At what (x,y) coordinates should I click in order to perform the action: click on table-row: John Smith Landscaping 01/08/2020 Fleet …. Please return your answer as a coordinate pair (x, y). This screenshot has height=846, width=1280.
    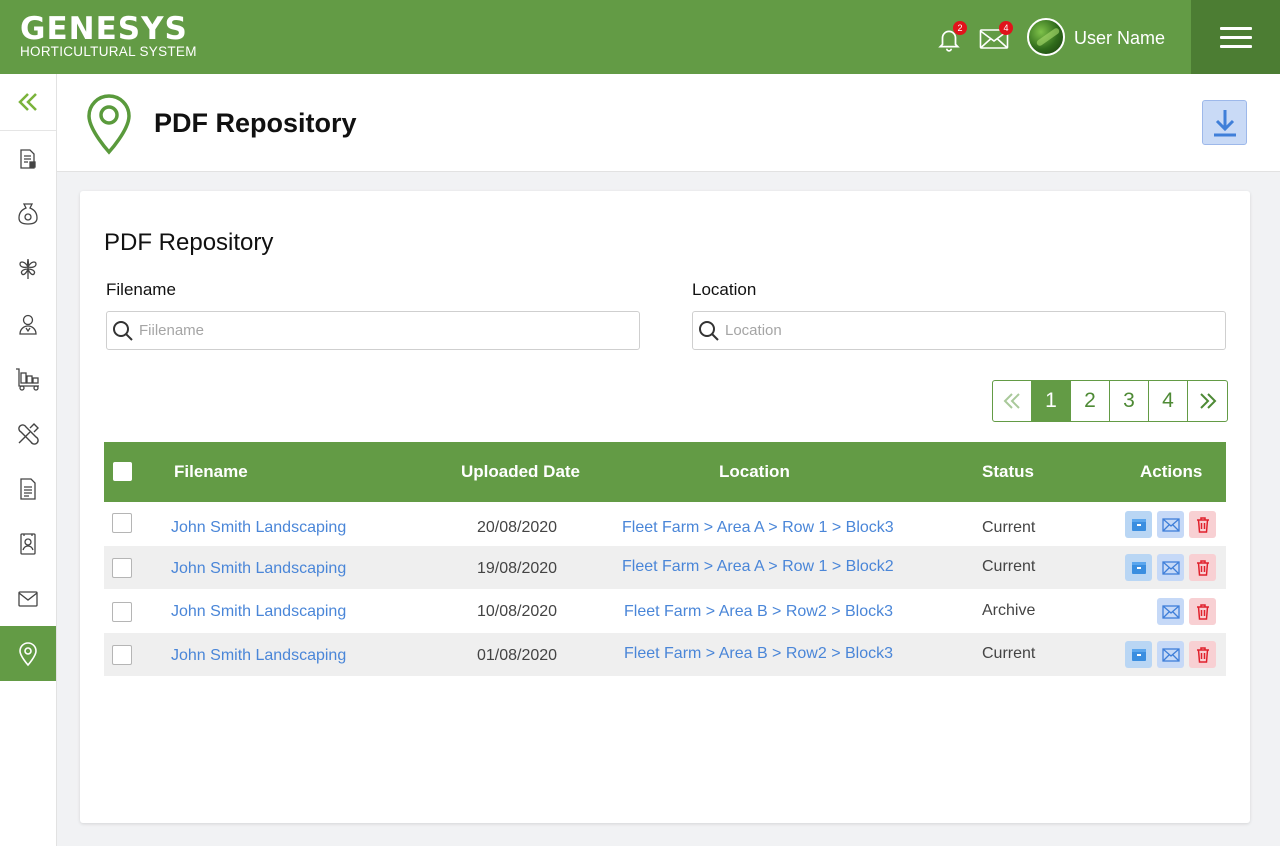
    Looking at the image, I should click on (665, 654).